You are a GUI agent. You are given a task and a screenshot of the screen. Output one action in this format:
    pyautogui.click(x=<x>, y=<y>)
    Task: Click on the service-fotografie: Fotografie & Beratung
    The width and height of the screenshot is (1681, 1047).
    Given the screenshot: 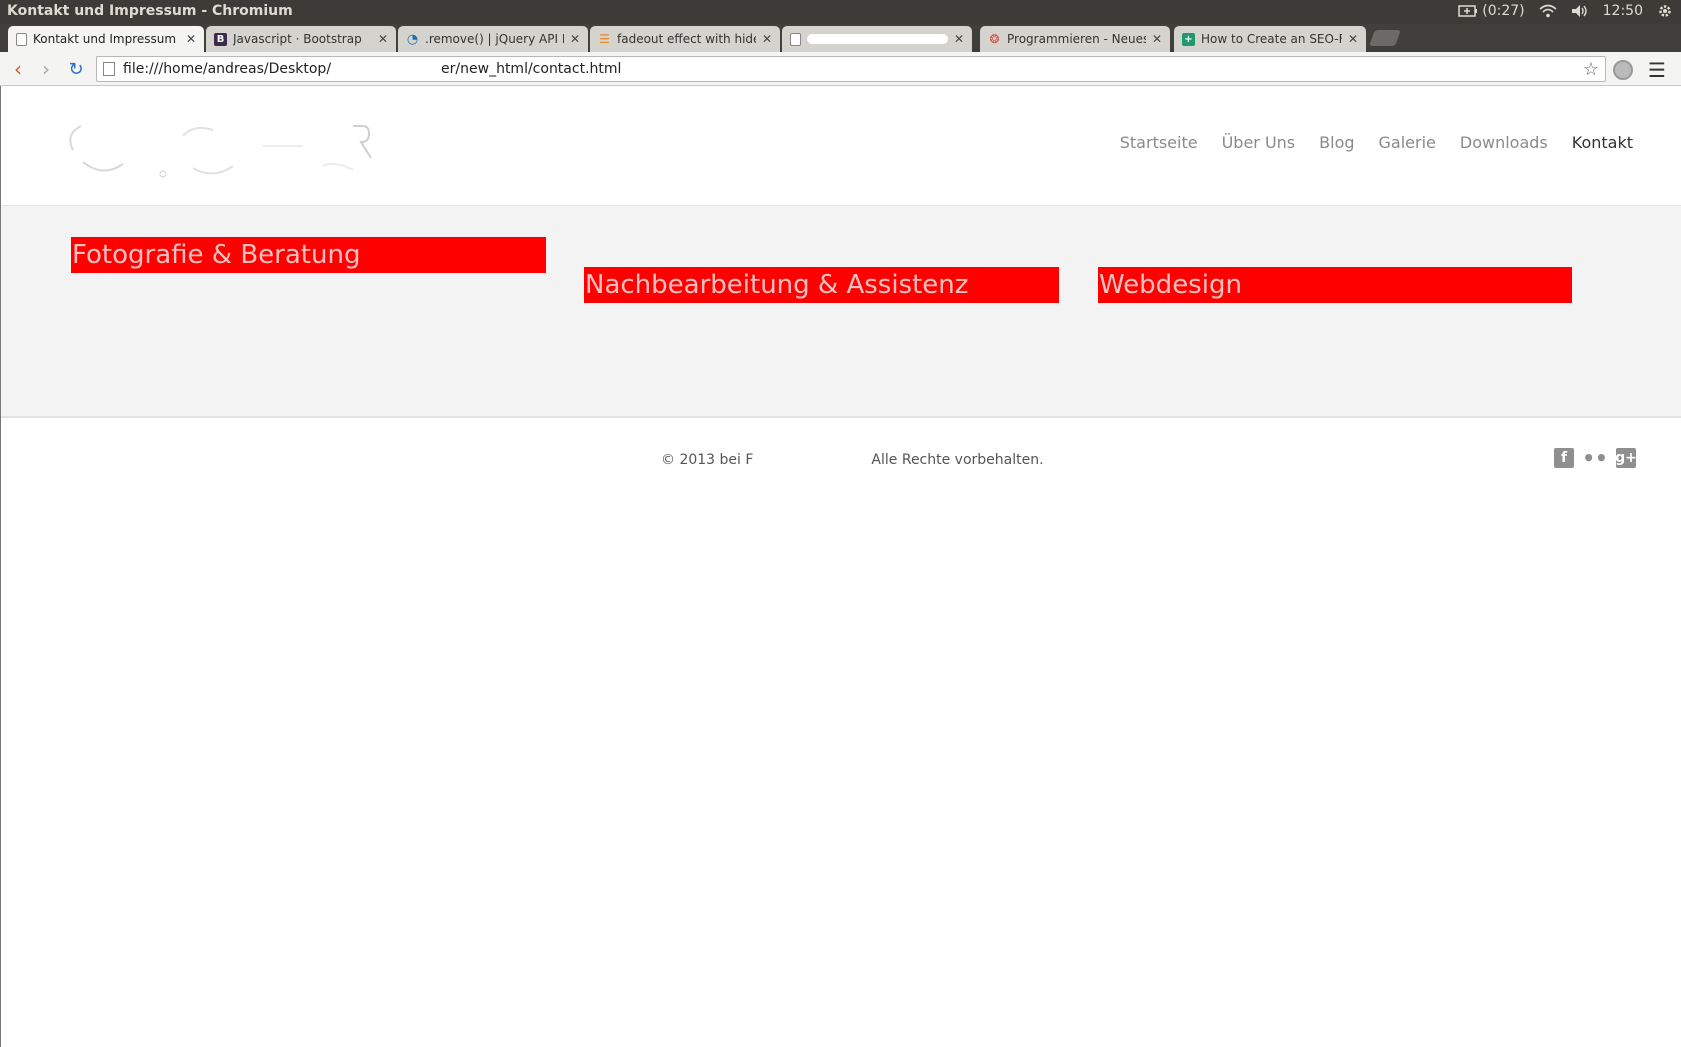 What is the action you would take?
    pyautogui.click(x=308, y=255)
    